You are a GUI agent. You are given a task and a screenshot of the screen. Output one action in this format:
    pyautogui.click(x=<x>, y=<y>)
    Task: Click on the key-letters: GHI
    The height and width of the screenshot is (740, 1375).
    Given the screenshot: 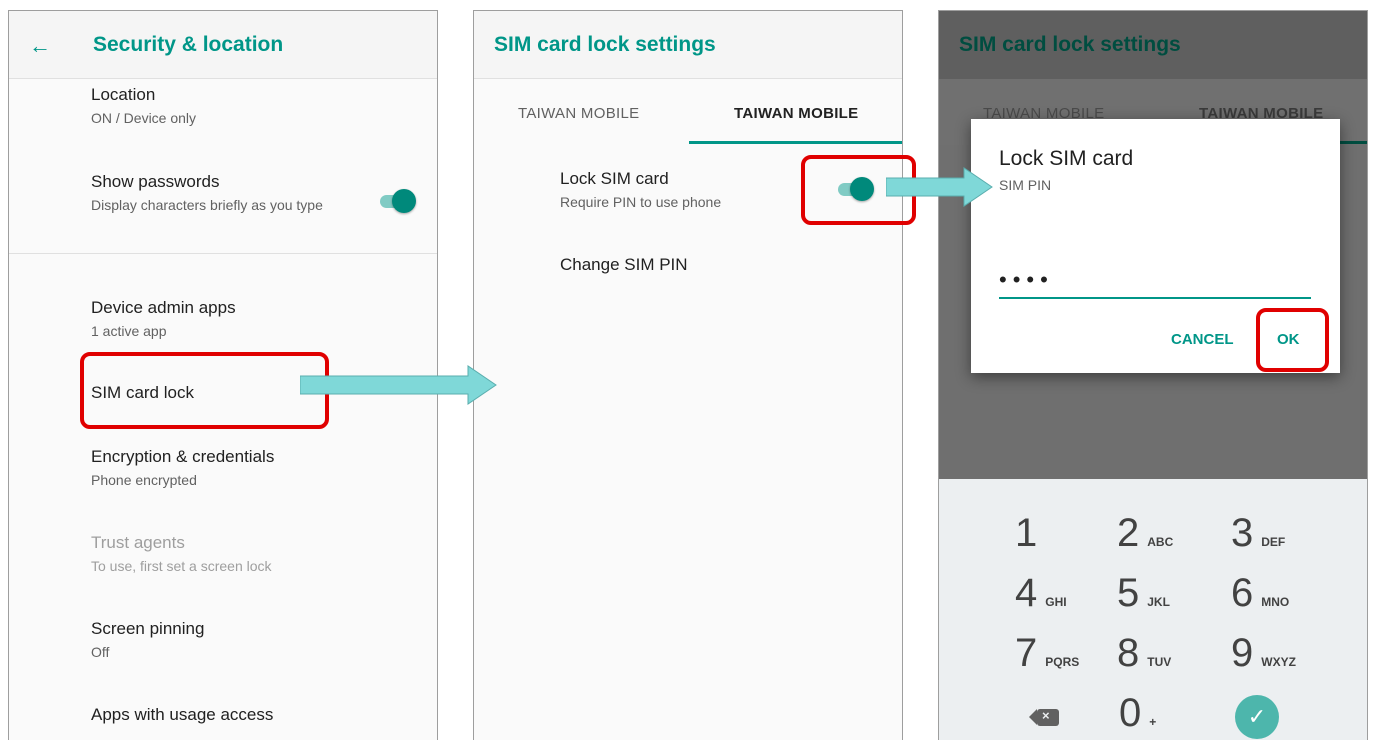 What is the action you would take?
    pyautogui.click(x=1056, y=602)
    